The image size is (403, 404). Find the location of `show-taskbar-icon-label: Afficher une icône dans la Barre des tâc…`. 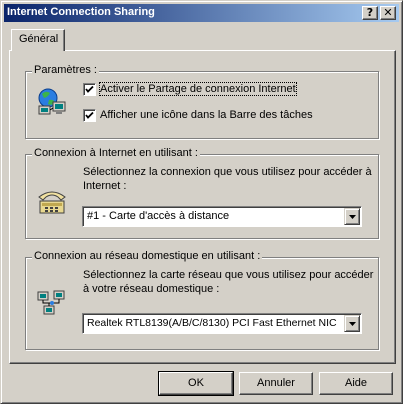

show-taskbar-icon-label: Afficher une icône dans la Barre des tâc… is located at coordinates (206, 115).